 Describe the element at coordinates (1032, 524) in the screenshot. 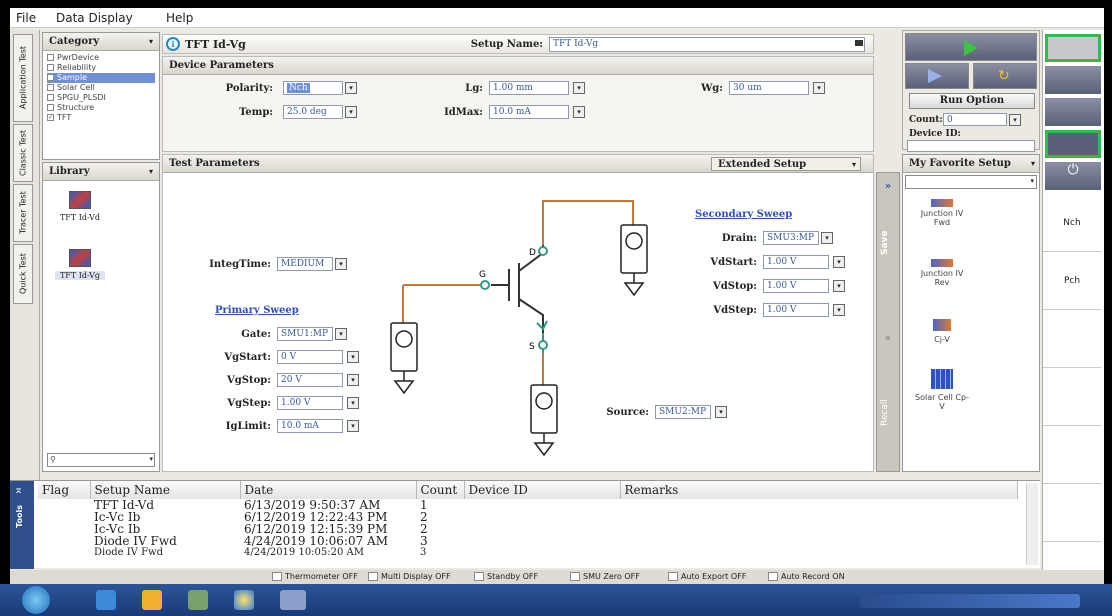

I see `vertical-scrollbar` at that location.